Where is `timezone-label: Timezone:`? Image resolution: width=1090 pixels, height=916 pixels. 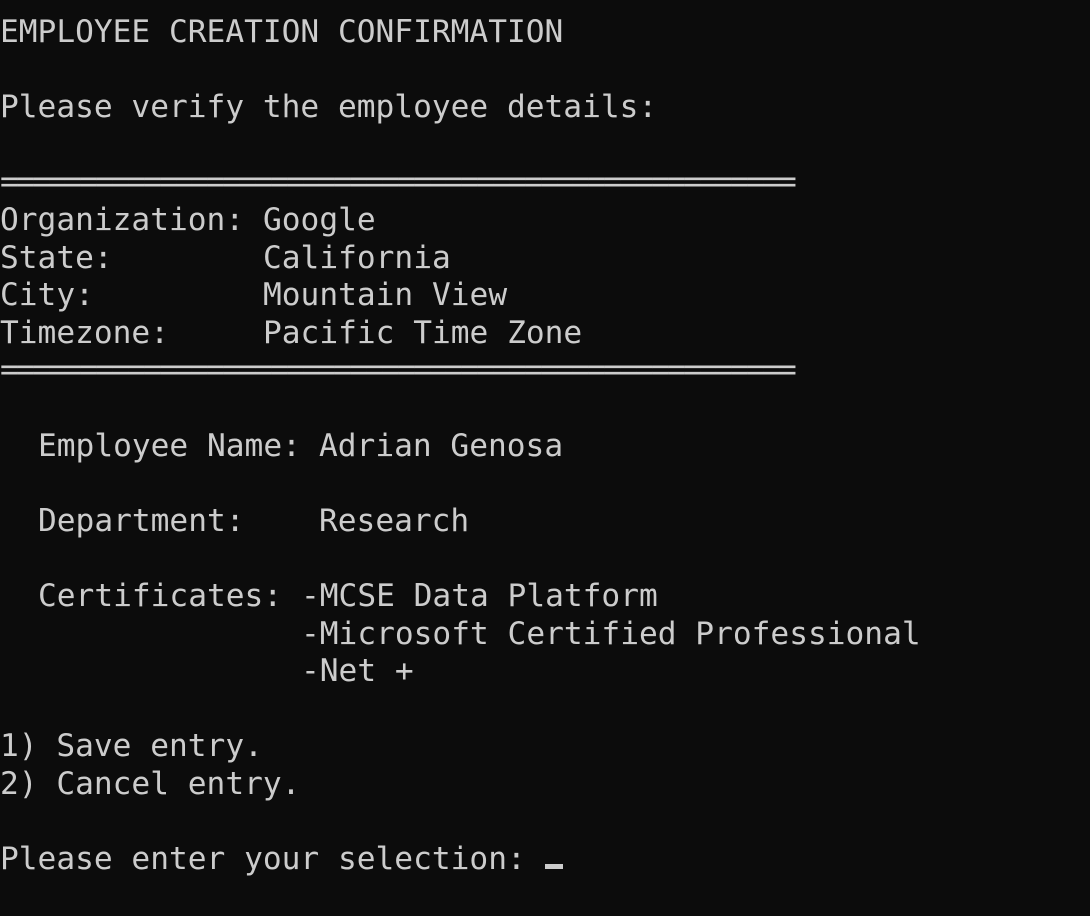
timezone-label: Timezone: is located at coordinates (84, 332).